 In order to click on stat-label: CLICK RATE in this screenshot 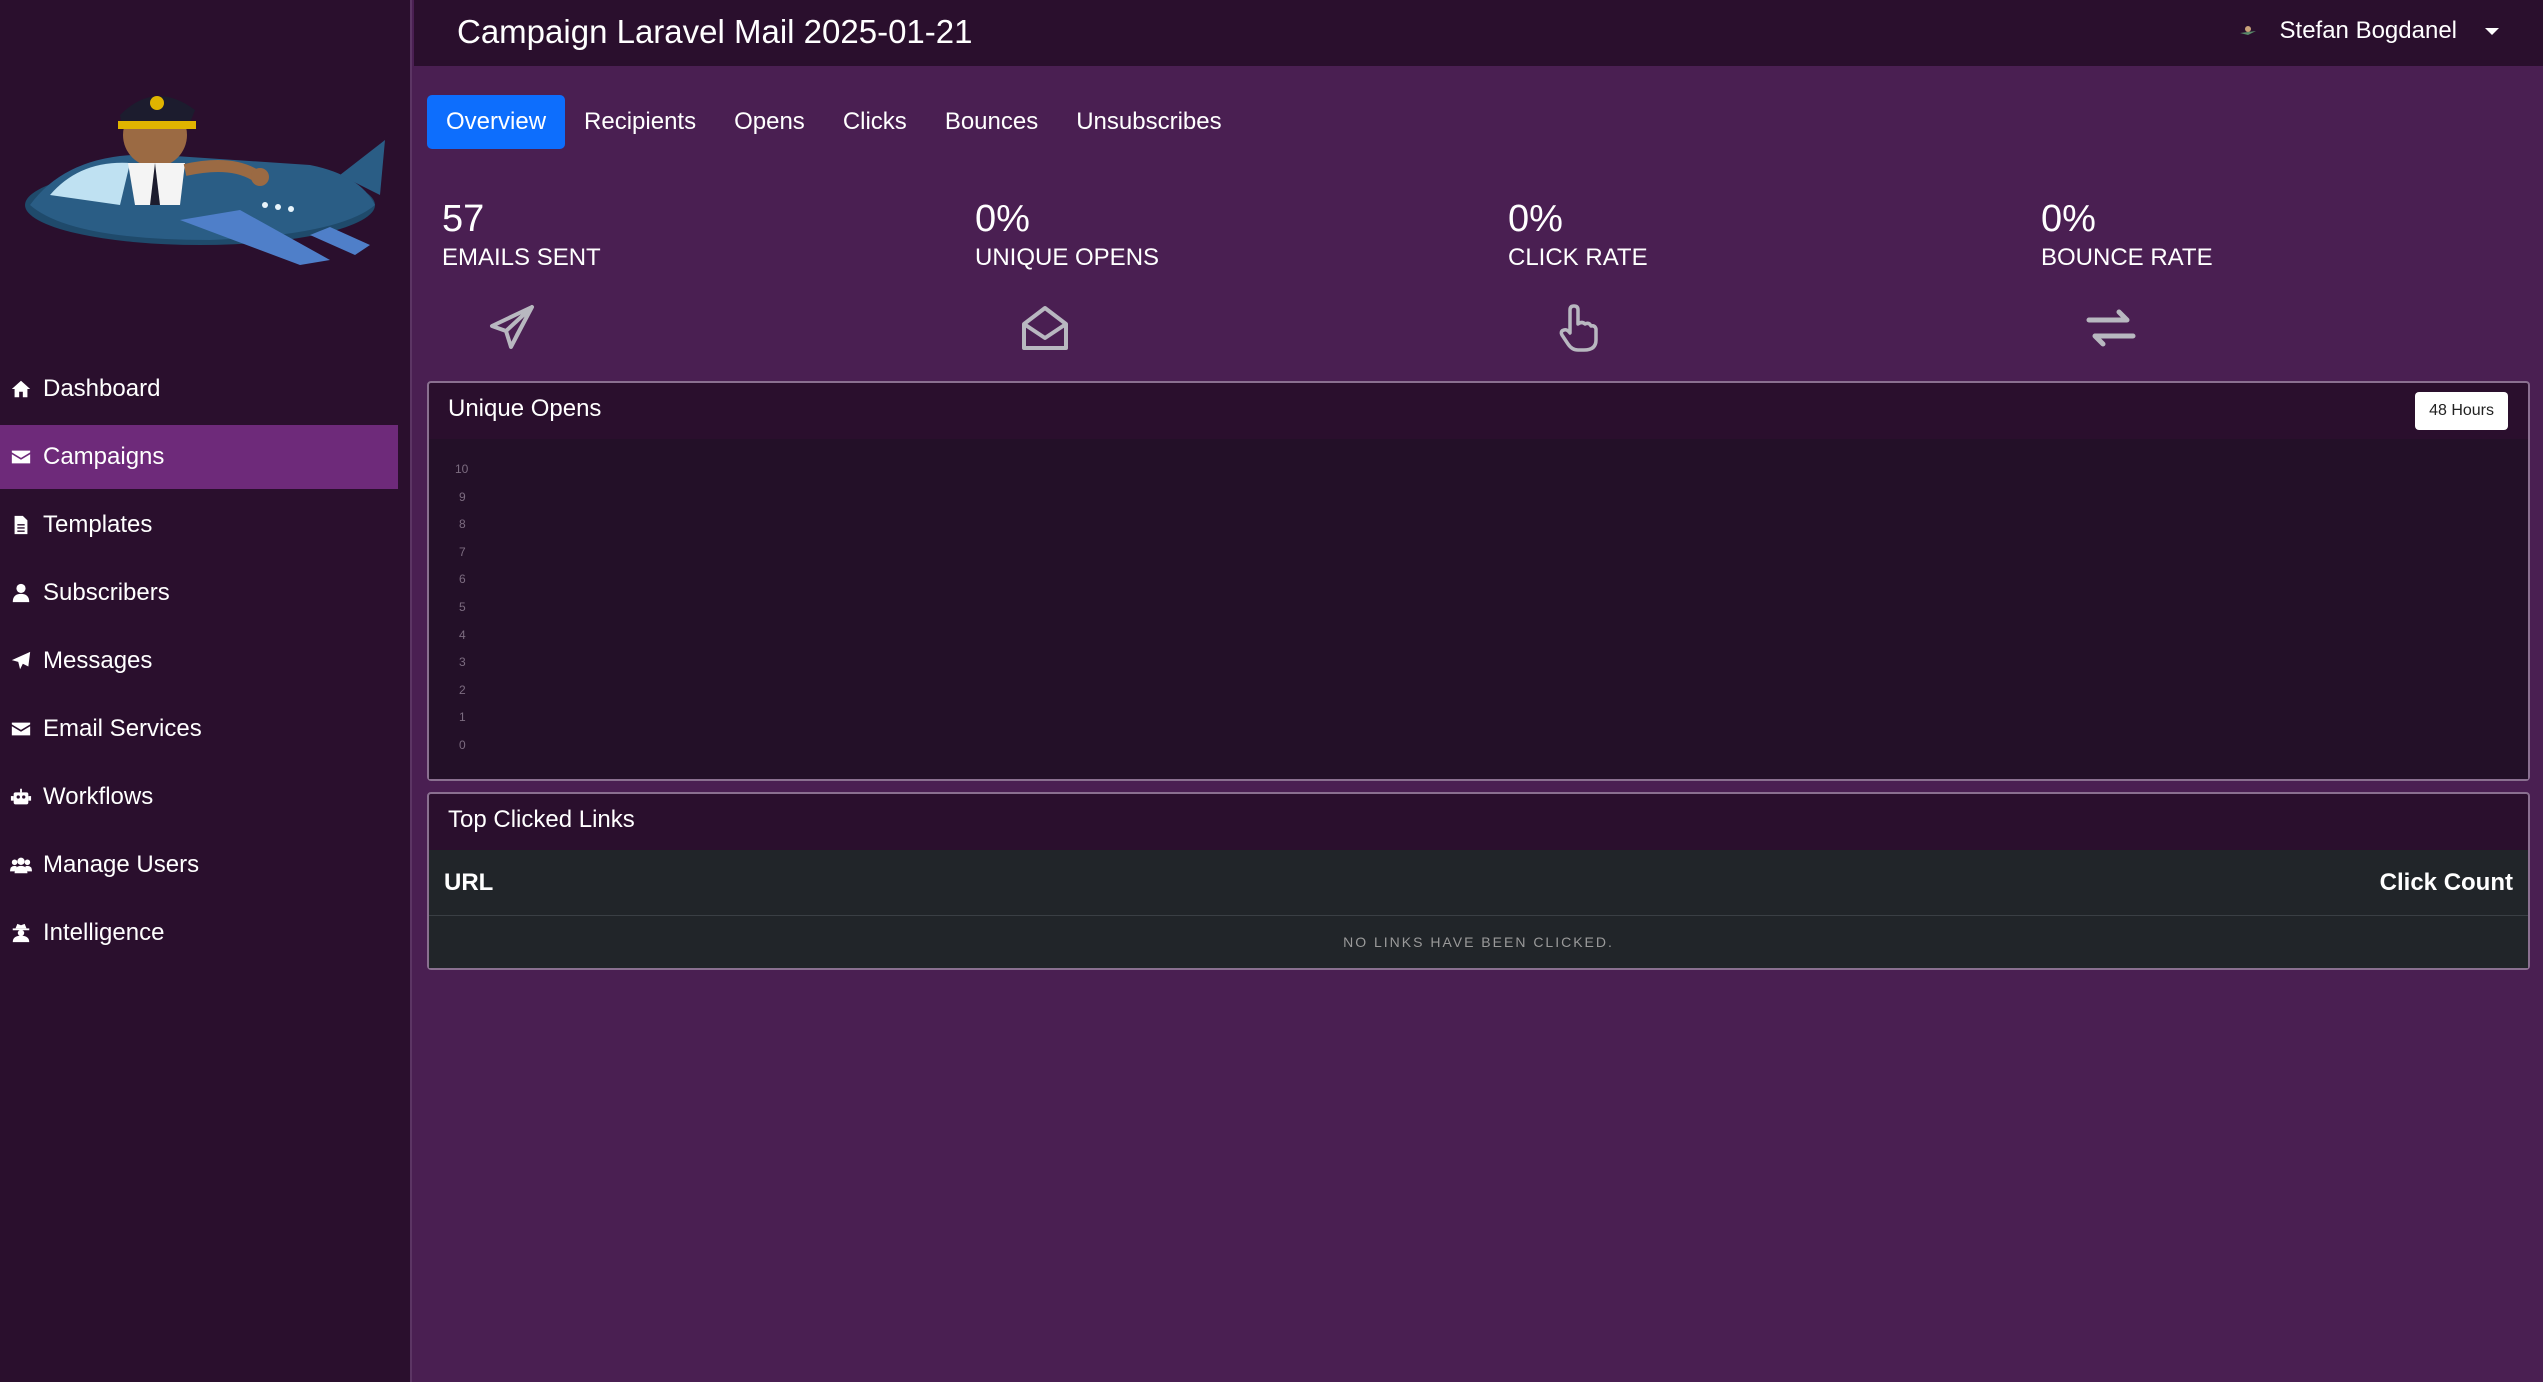, I will do `click(1578, 257)`.